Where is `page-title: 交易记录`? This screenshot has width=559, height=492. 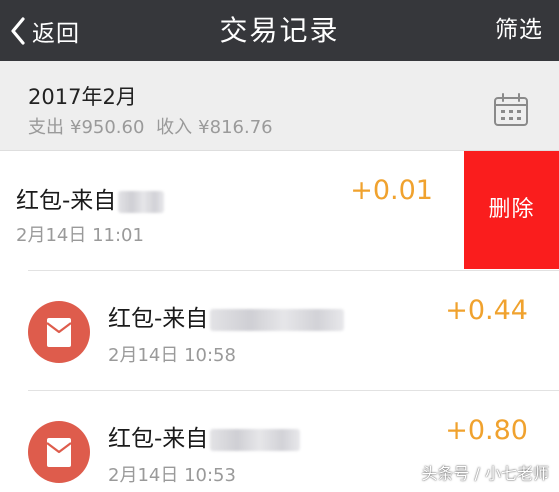 page-title: 交易记录 is located at coordinates (279, 30).